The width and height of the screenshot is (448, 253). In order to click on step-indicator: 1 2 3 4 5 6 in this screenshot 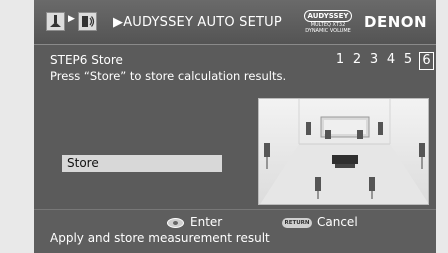, I will do `click(384, 61)`.